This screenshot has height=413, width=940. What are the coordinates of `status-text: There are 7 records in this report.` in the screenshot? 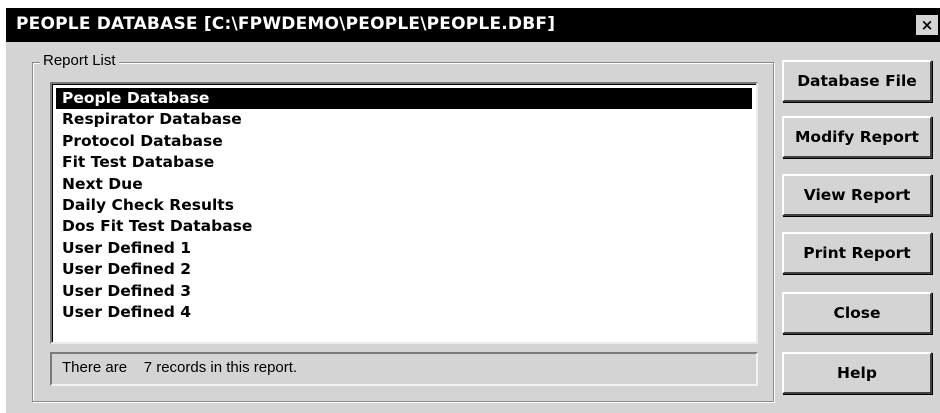 It's located at (180, 367).